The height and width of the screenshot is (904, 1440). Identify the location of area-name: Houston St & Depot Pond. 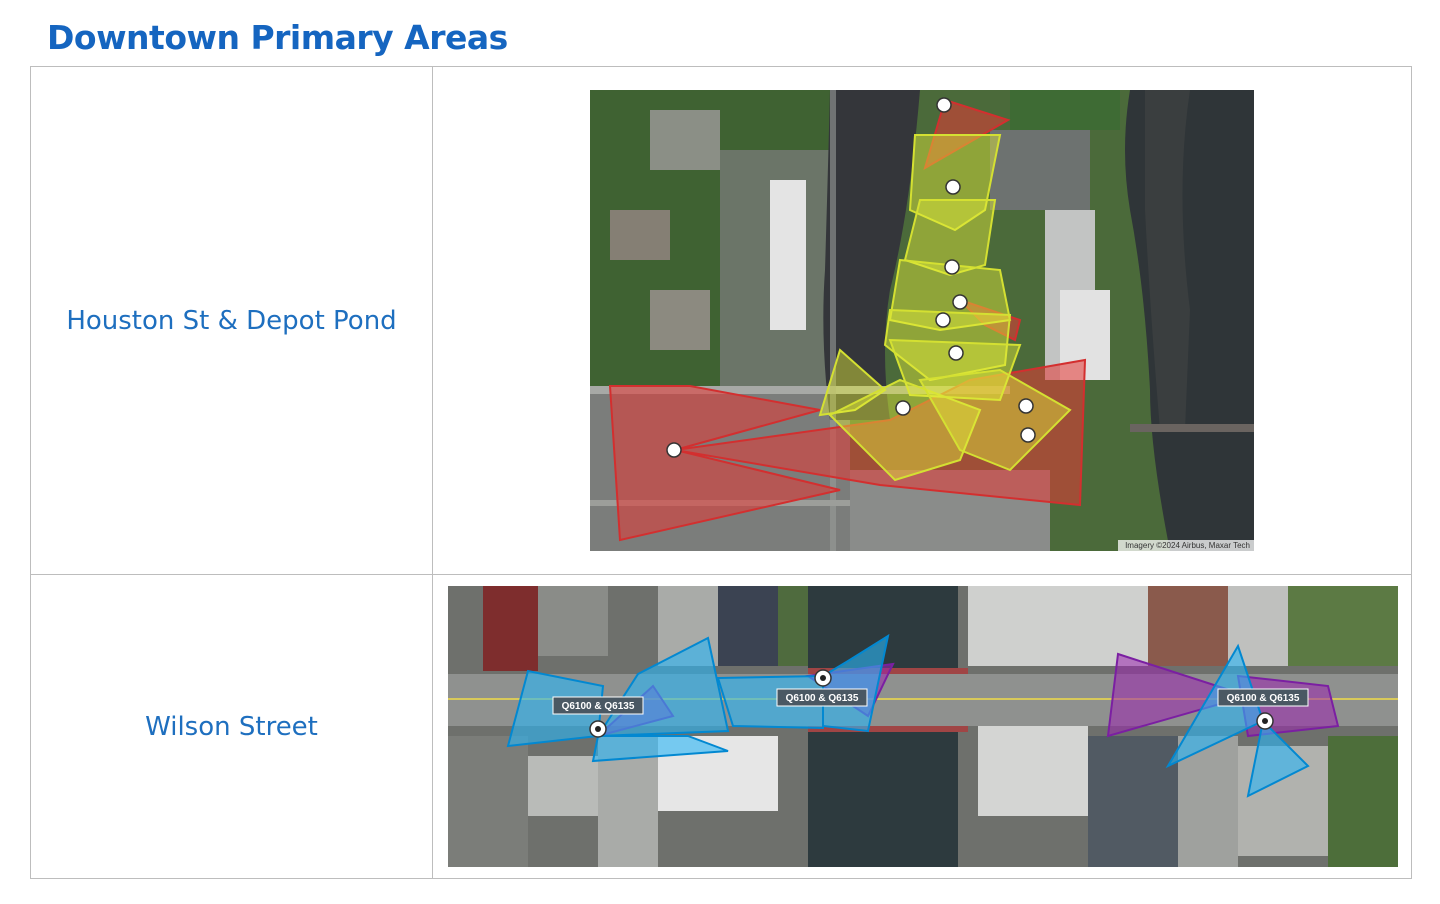
(231, 320).